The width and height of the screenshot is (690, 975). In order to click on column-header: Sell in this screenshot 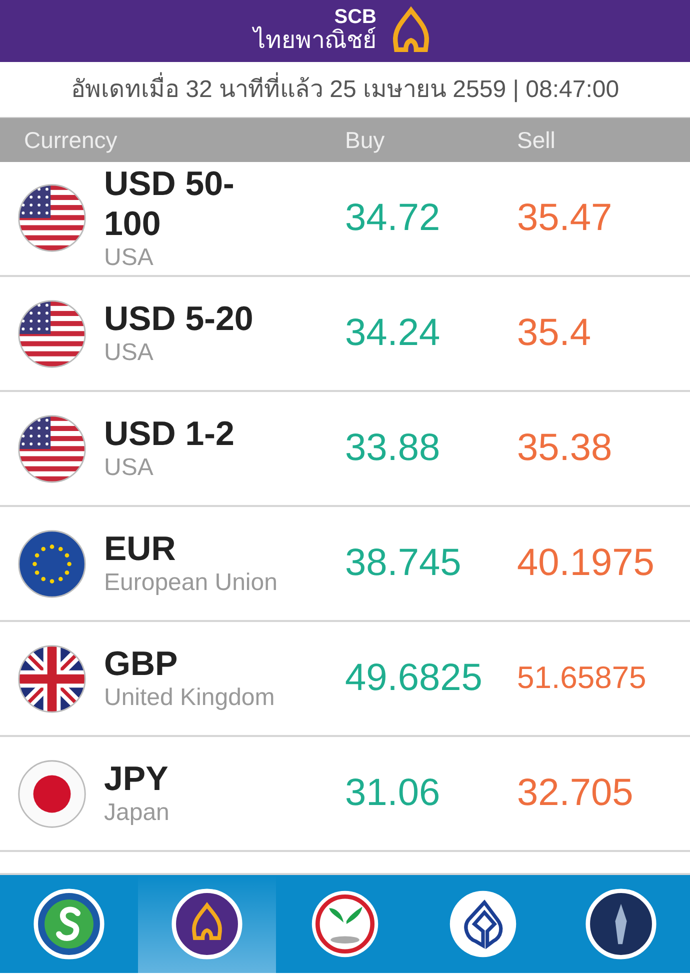, I will do `click(536, 140)`.